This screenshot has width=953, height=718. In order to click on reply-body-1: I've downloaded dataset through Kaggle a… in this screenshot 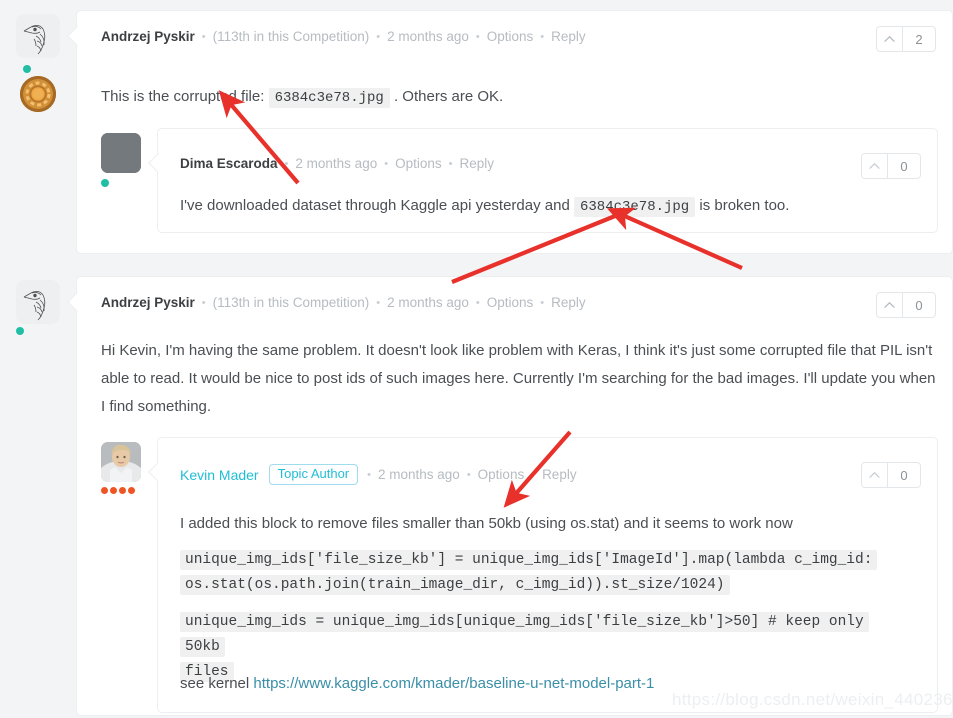, I will do `click(484, 206)`.